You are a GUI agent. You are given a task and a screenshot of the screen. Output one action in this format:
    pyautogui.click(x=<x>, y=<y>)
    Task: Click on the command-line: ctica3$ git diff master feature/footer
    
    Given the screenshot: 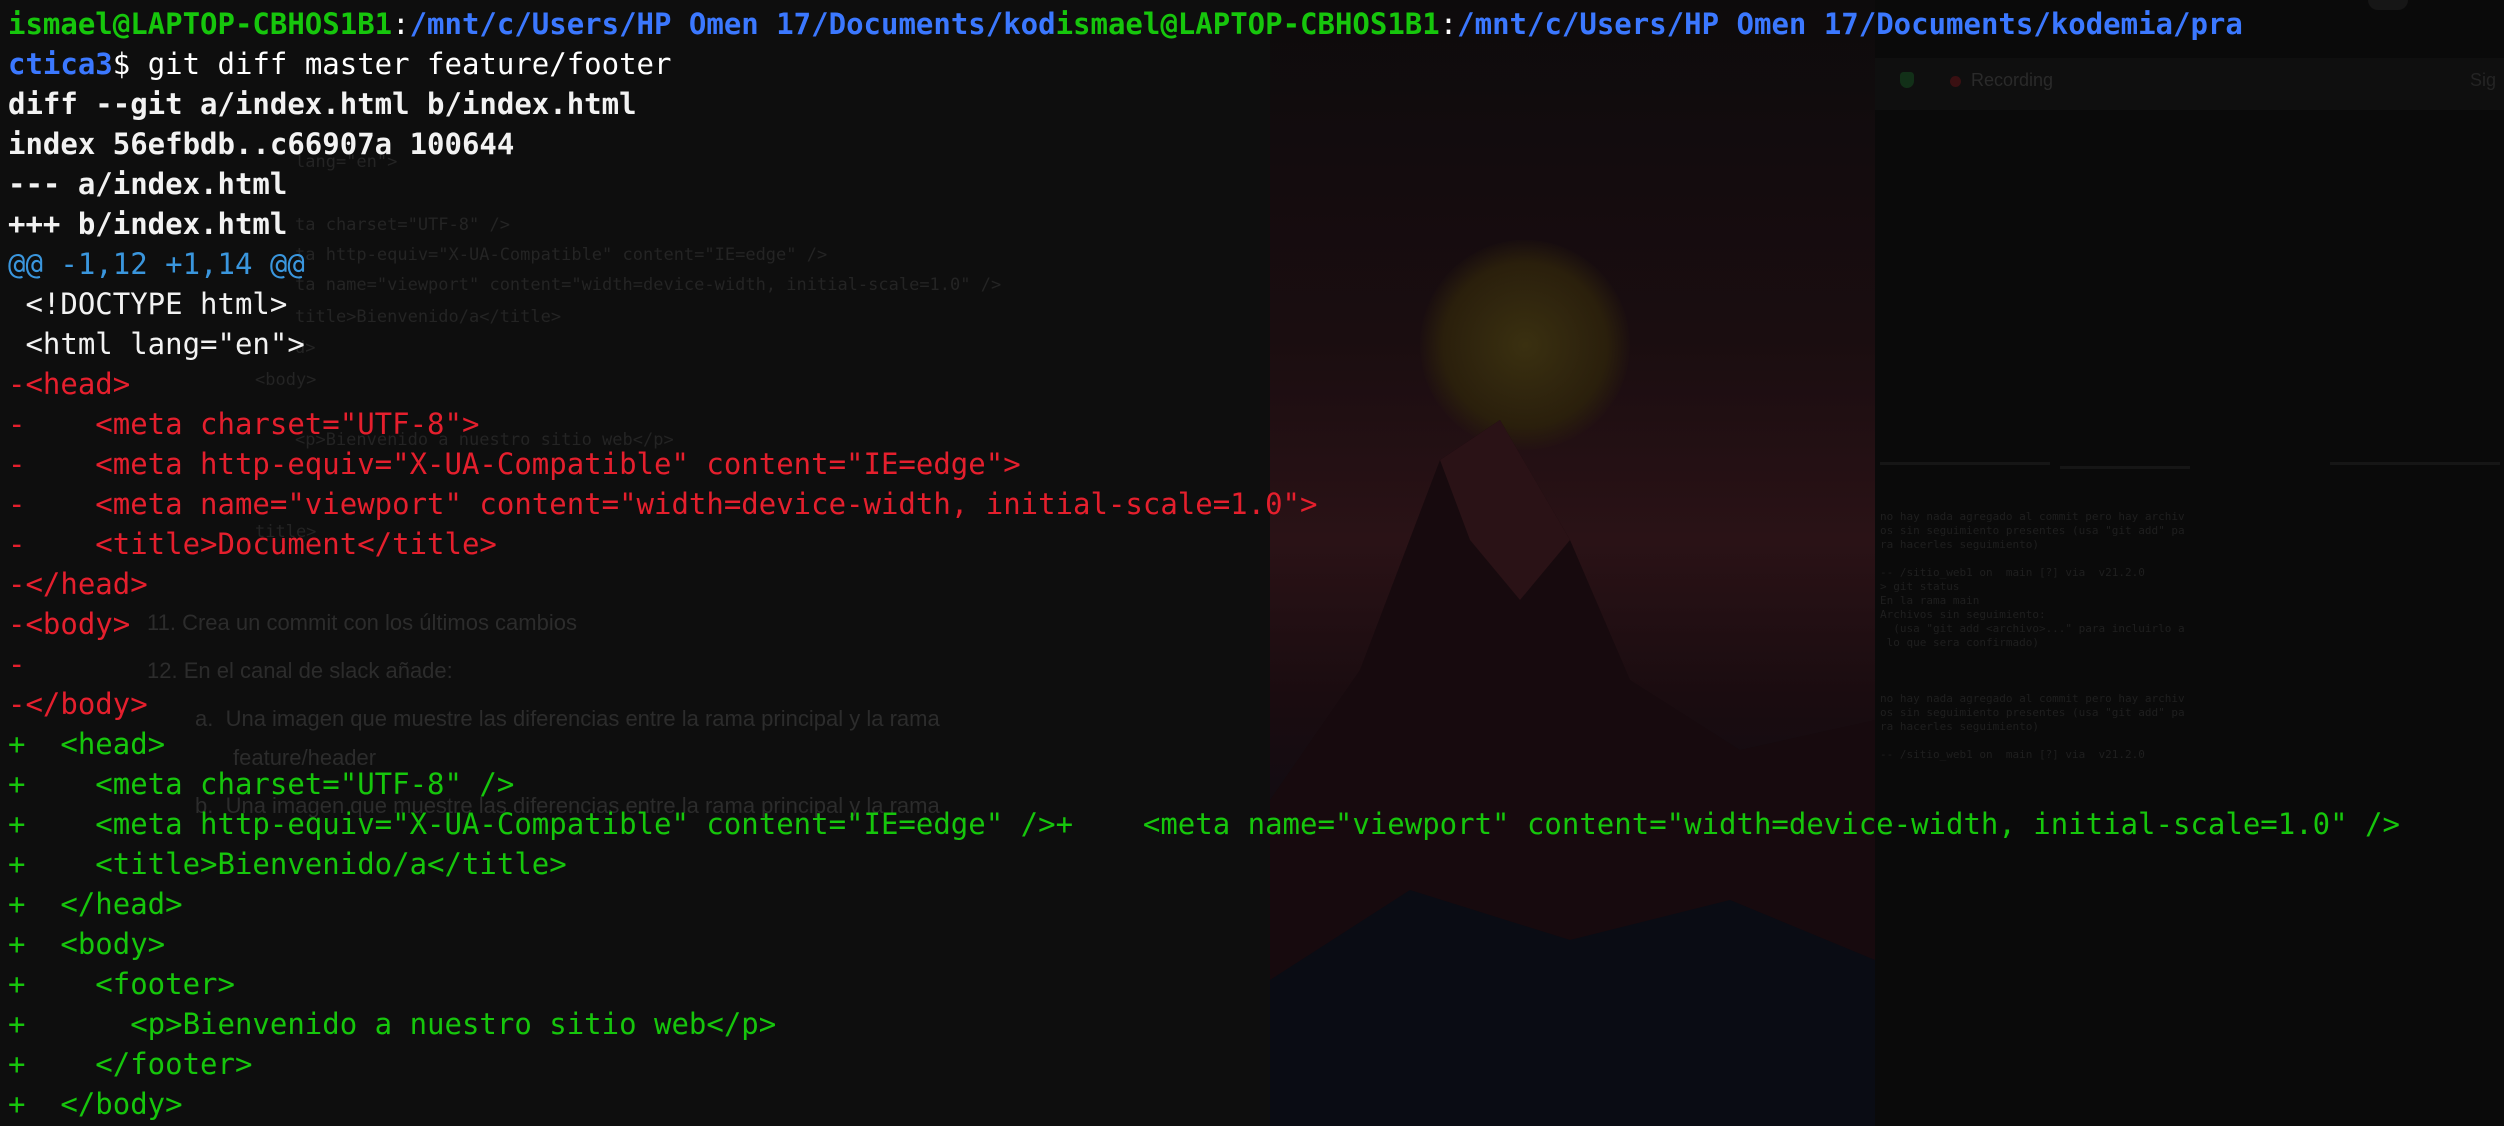 What is the action you would take?
    pyautogui.click(x=339, y=64)
    